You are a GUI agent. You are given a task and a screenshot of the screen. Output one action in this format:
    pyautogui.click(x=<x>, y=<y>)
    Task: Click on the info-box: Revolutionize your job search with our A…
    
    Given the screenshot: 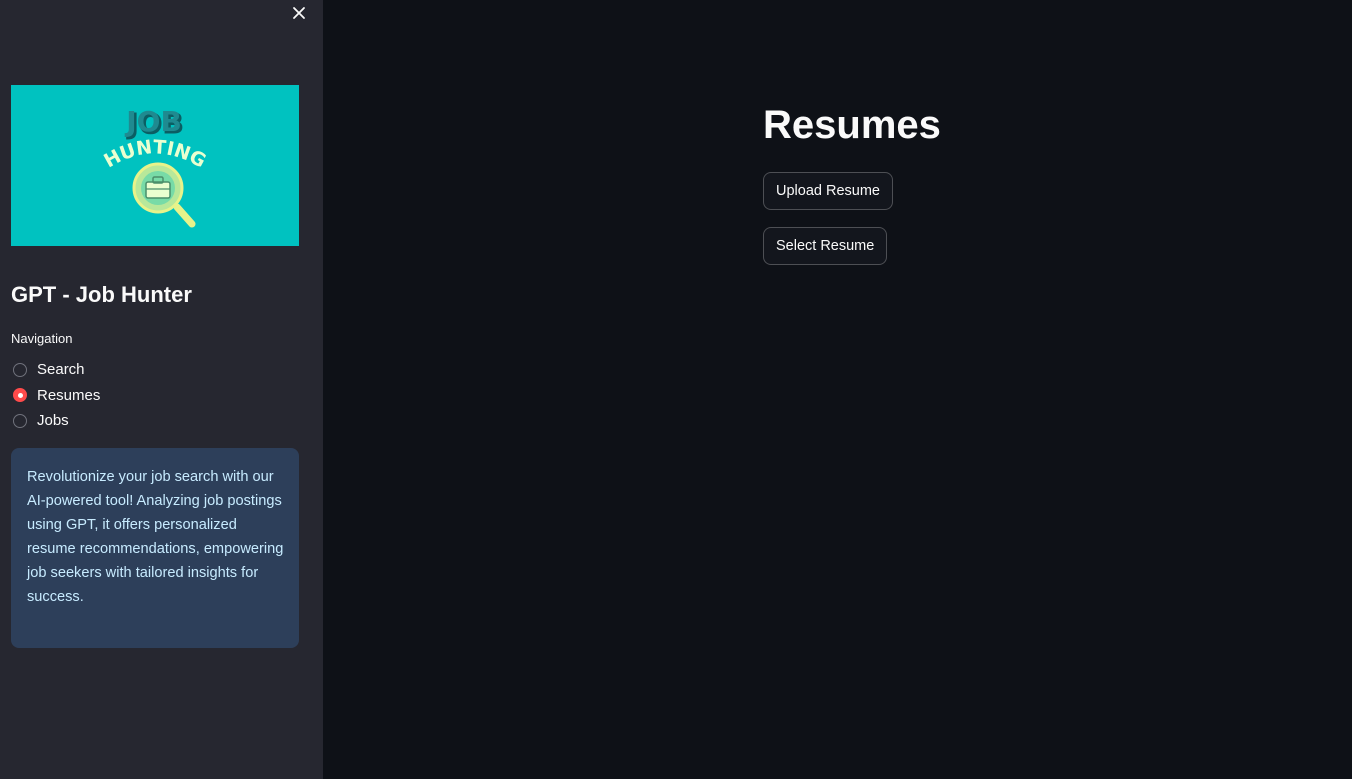 What is the action you would take?
    pyautogui.click(x=155, y=548)
    